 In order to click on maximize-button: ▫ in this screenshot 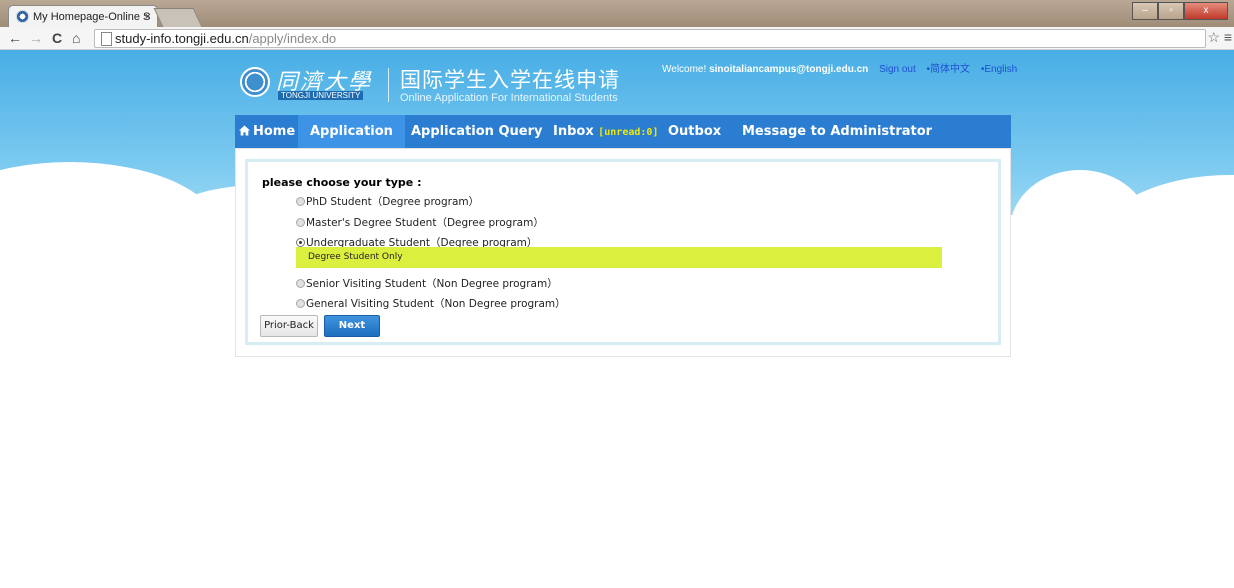, I will do `click(1171, 11)`.